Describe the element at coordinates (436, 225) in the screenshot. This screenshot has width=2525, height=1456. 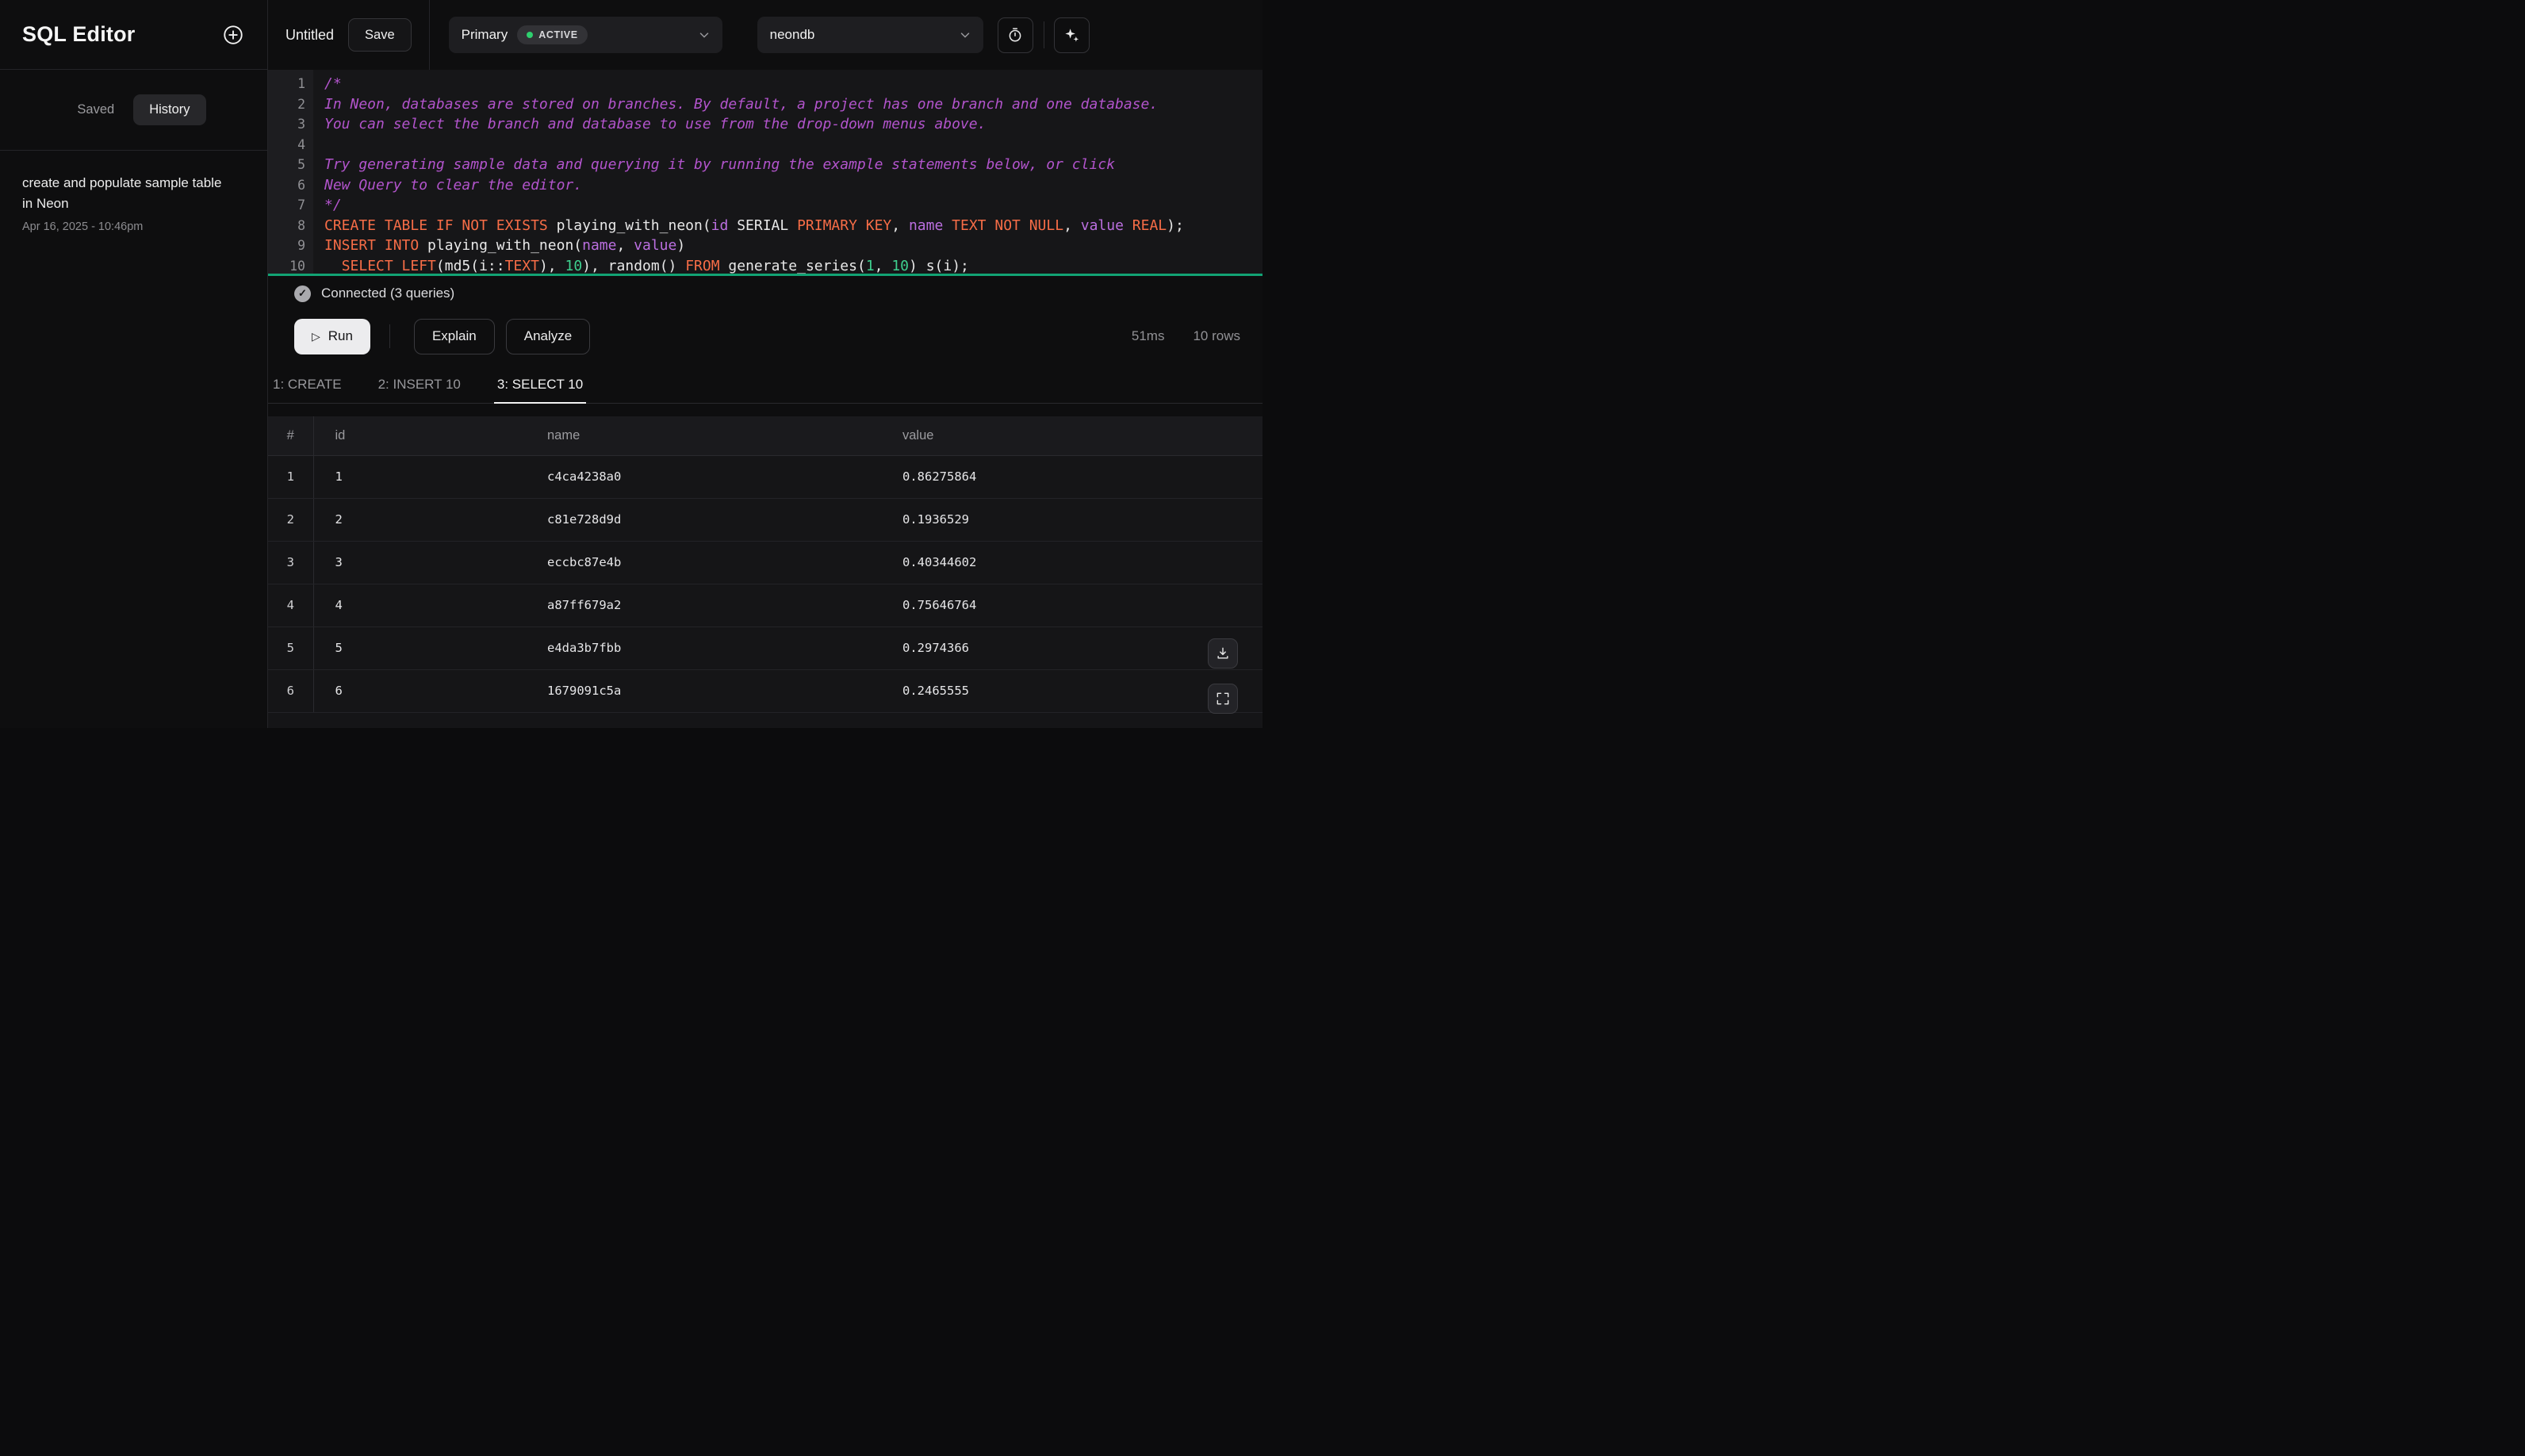
I see `token-kw: CREATE TABLE IF NOT EXISTS` at that location.